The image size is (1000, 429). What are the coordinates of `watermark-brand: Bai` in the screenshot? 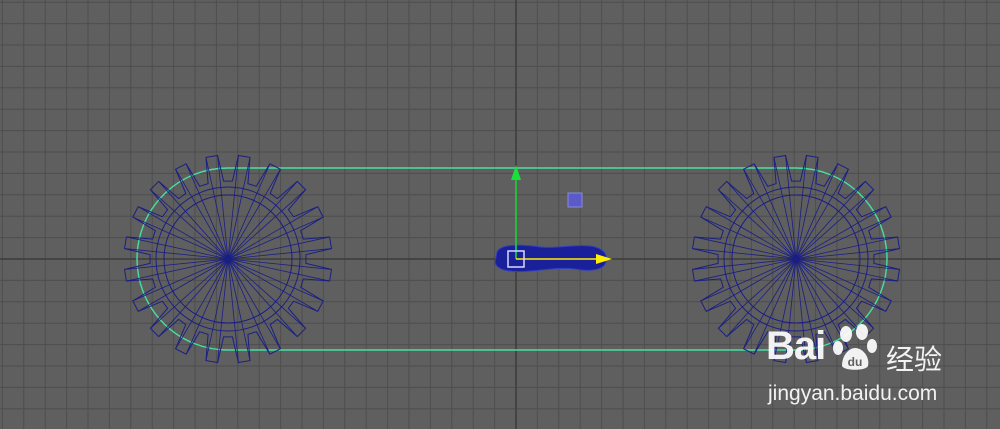 It's located at (796, 346).